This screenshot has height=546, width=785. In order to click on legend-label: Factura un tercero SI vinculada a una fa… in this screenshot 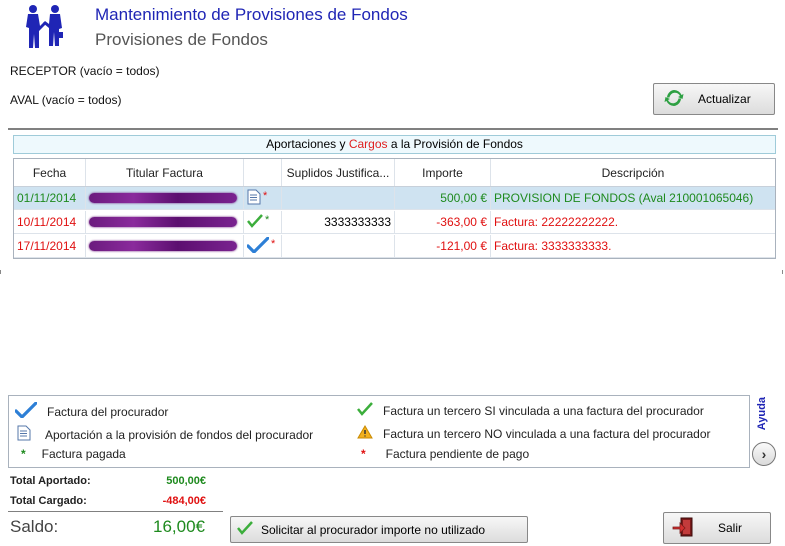, I will do `click(543, 410)`.